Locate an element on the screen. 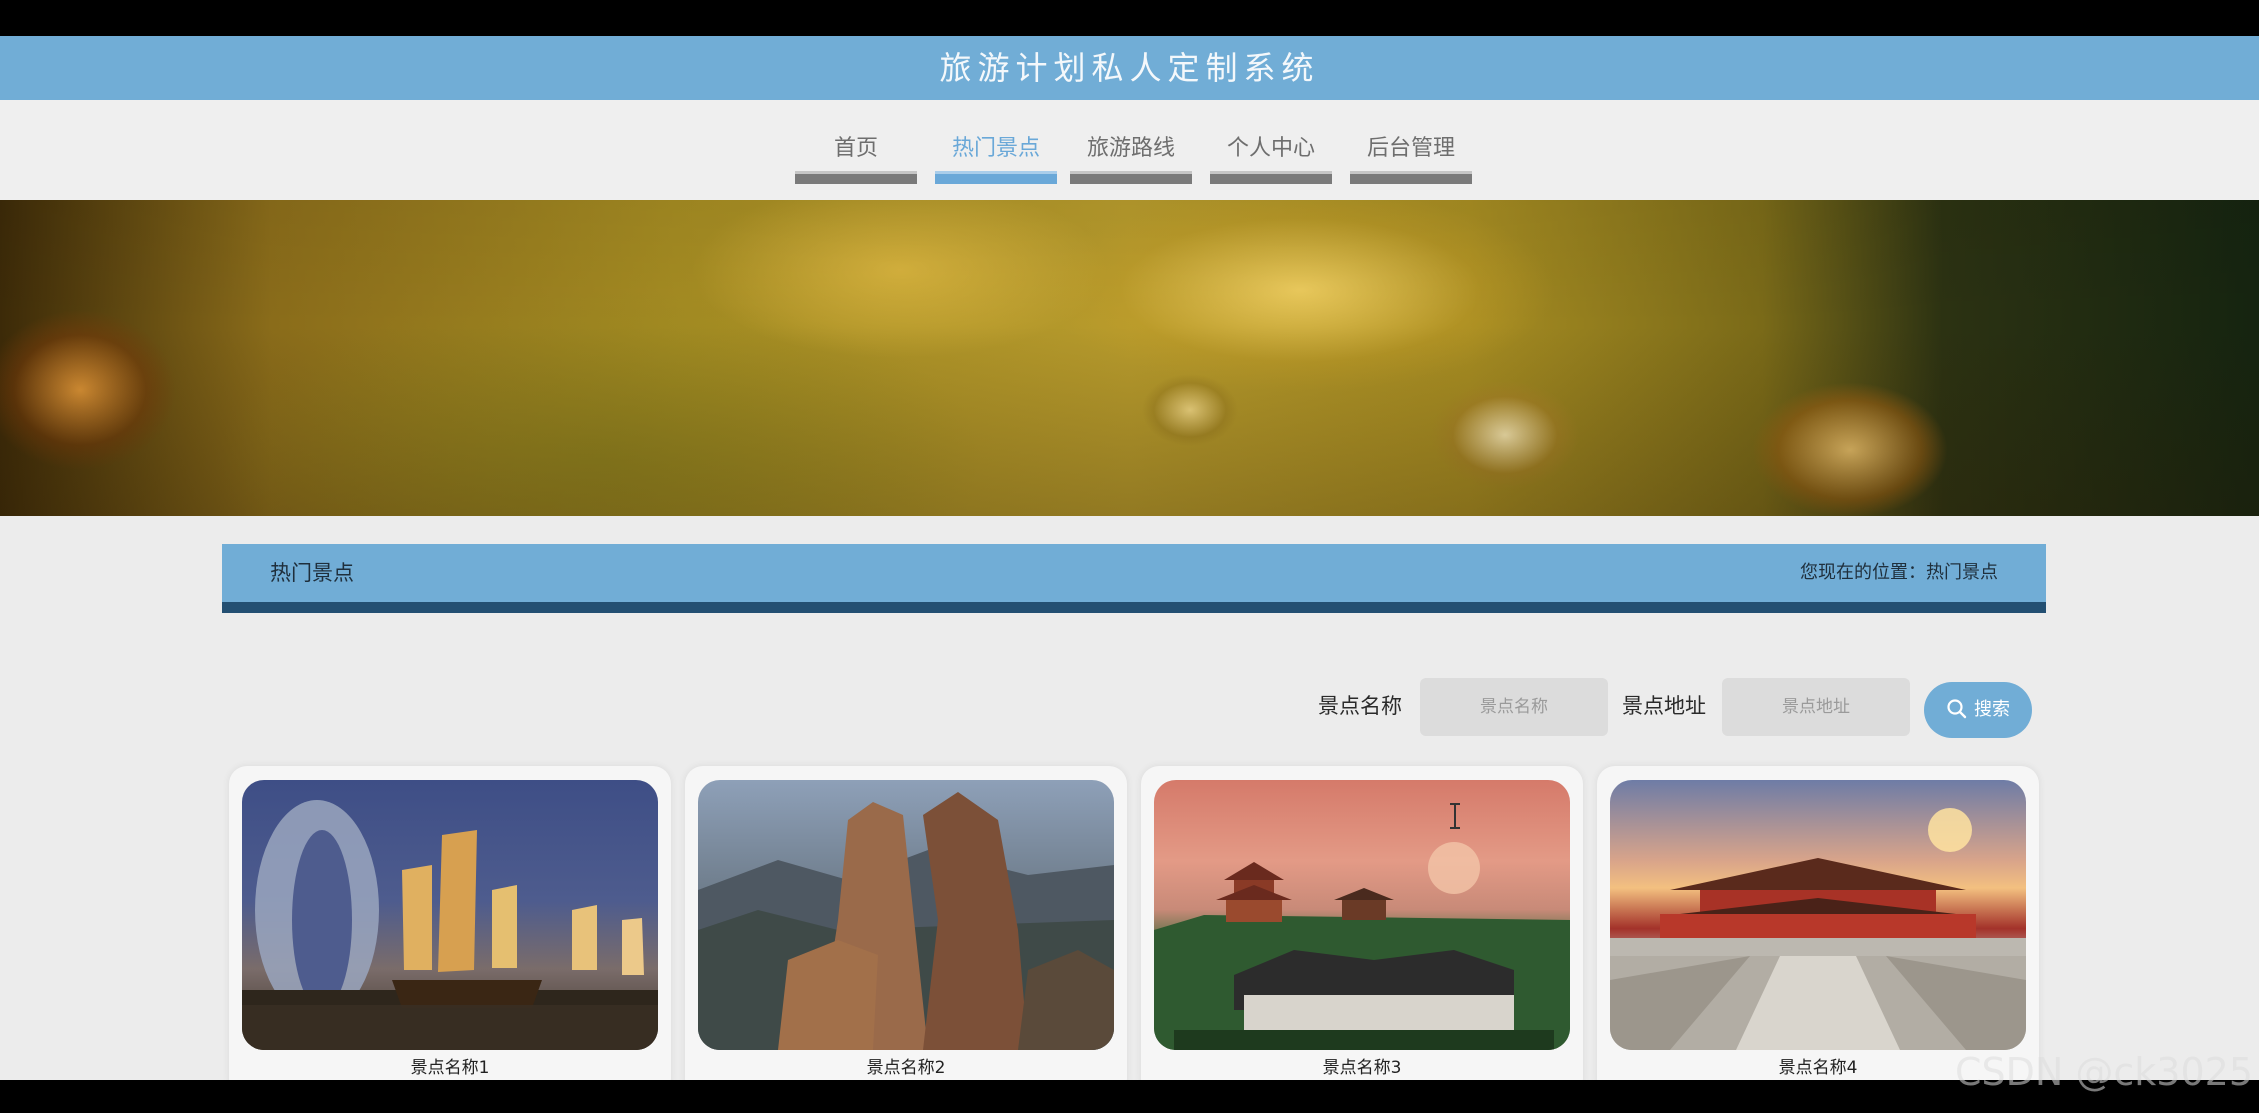  nav-item-hot-attractions: 热门景点 is located at coordinates (996, 159).